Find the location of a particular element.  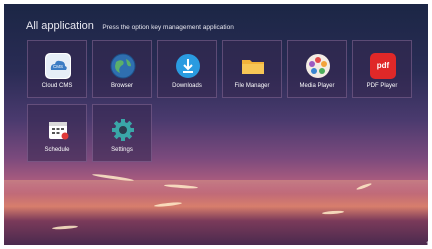

app-label: Schedule is located at coordinates (57, 150).